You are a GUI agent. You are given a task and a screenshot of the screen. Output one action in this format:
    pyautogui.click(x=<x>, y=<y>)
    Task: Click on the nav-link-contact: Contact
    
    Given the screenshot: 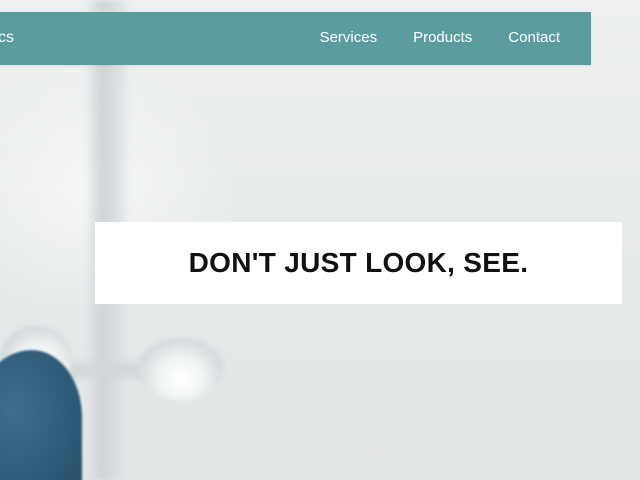 What is the action you would take?
    pyautogui.click(x=534, y=38)
    